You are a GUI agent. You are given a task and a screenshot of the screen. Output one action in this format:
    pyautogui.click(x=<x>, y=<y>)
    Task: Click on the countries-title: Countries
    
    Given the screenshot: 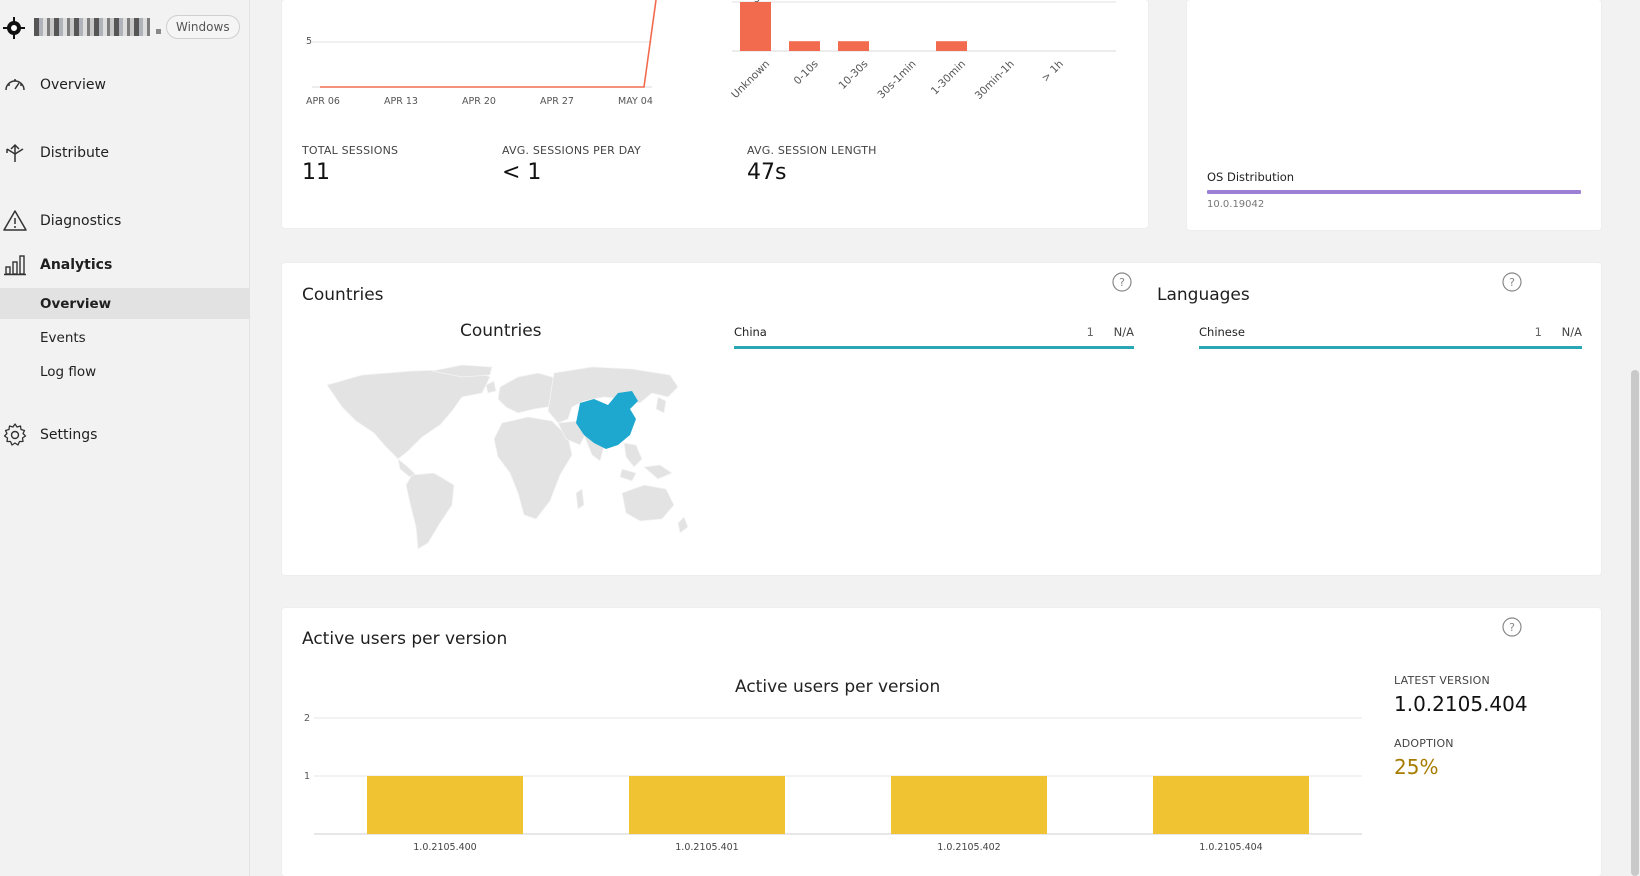 What is the action you would take?
    pyautogui.click(x=343, y=295)
    